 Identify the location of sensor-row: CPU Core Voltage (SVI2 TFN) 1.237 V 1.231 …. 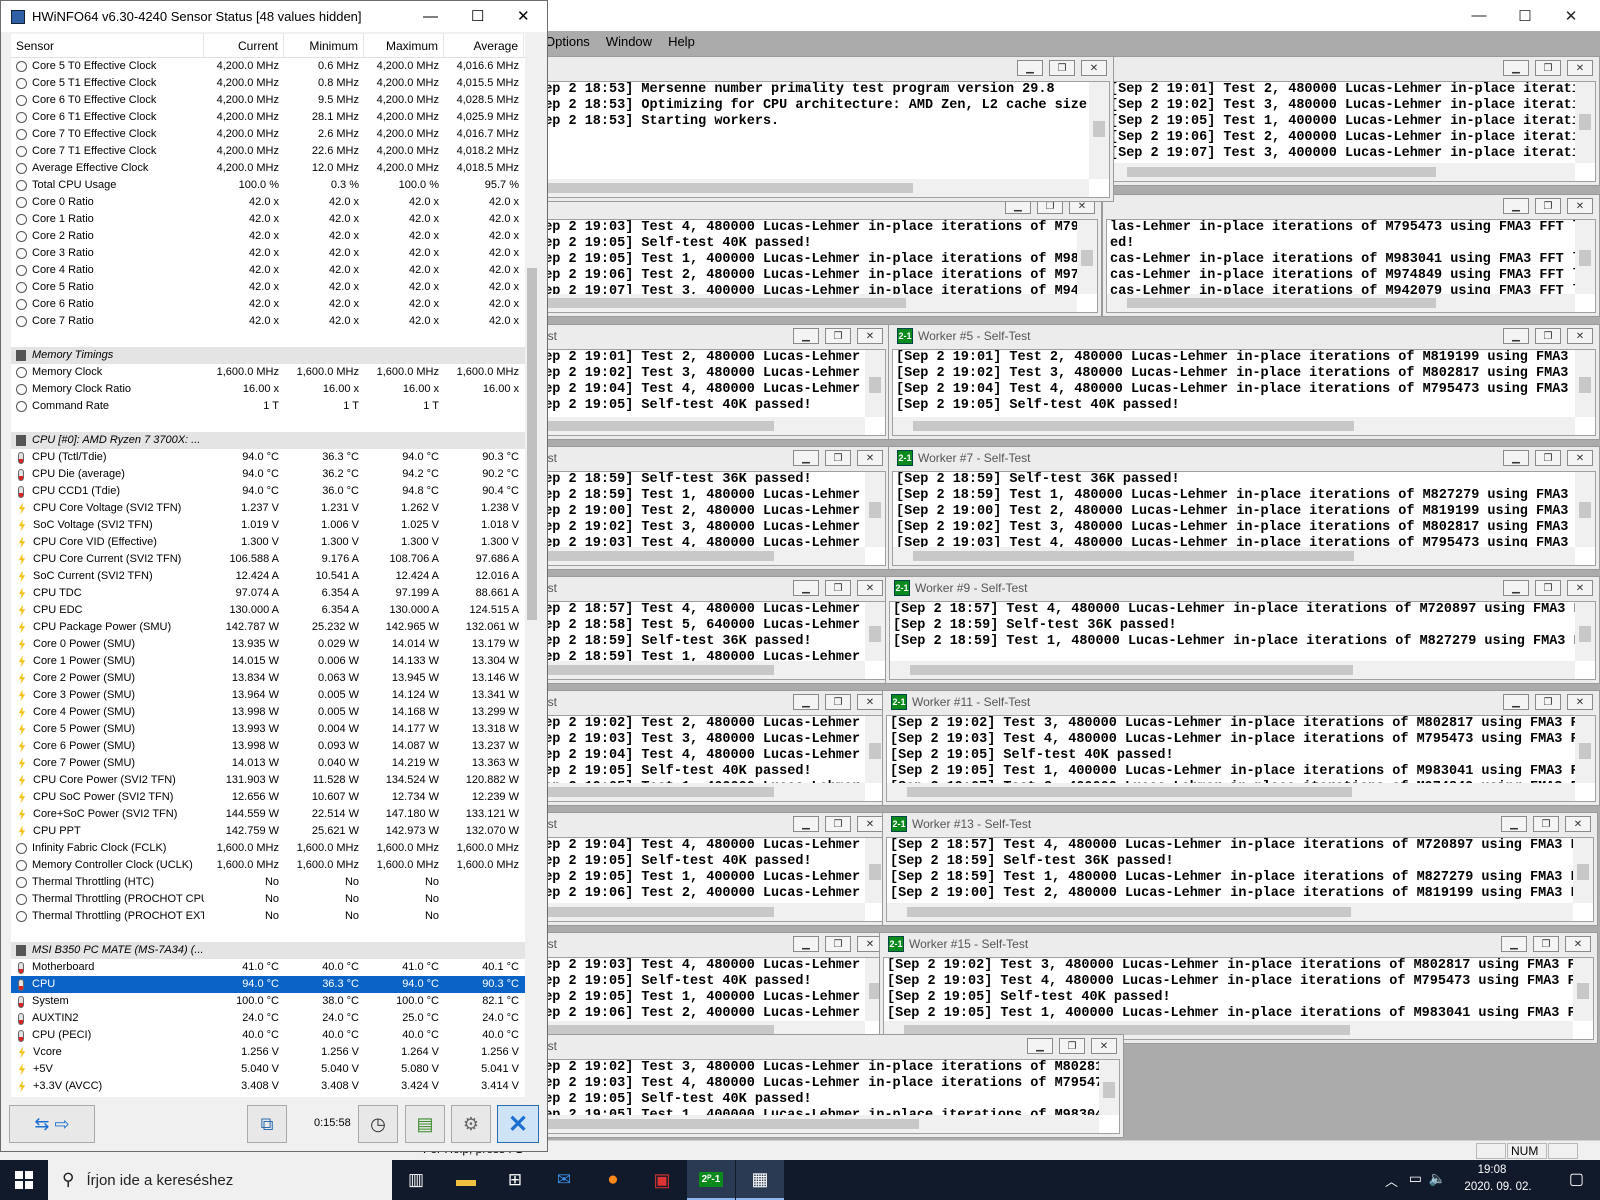
(268, 508).